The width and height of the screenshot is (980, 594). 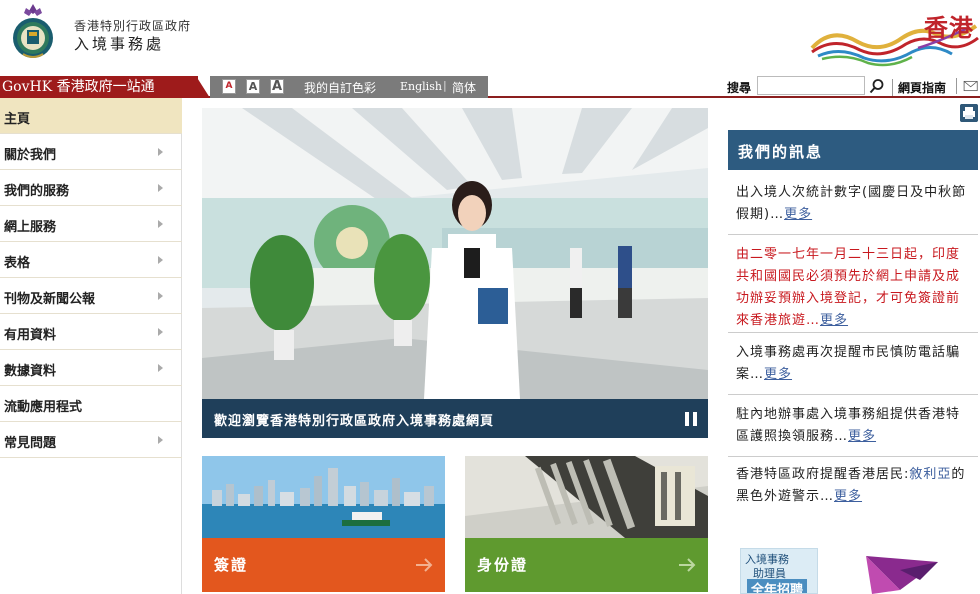 What do you see at coordinates (323, 497) in the screenshot?
I see `visa-tile-skyline-image` at bounding box center [323, 497].